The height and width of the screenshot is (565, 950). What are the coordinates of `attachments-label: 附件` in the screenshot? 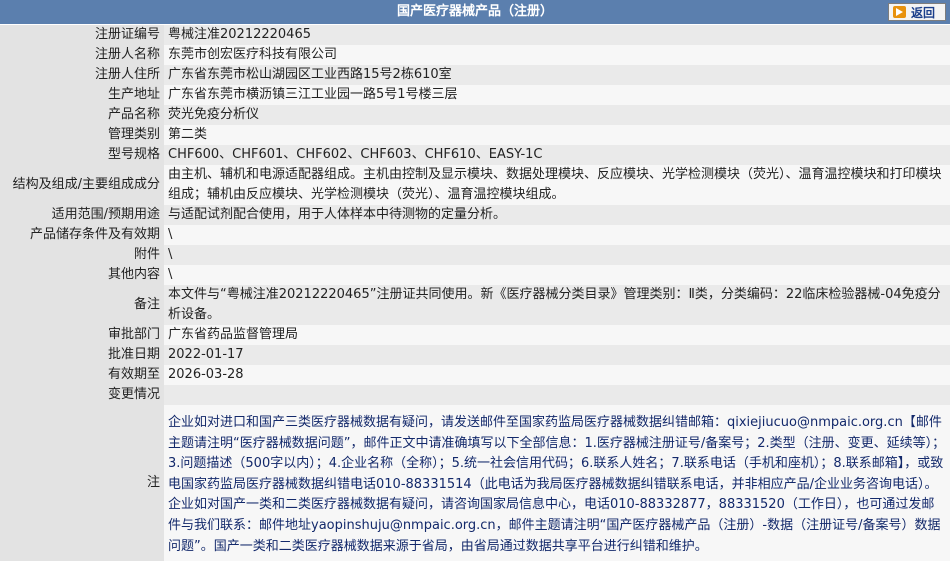 It's located at (82, 255).